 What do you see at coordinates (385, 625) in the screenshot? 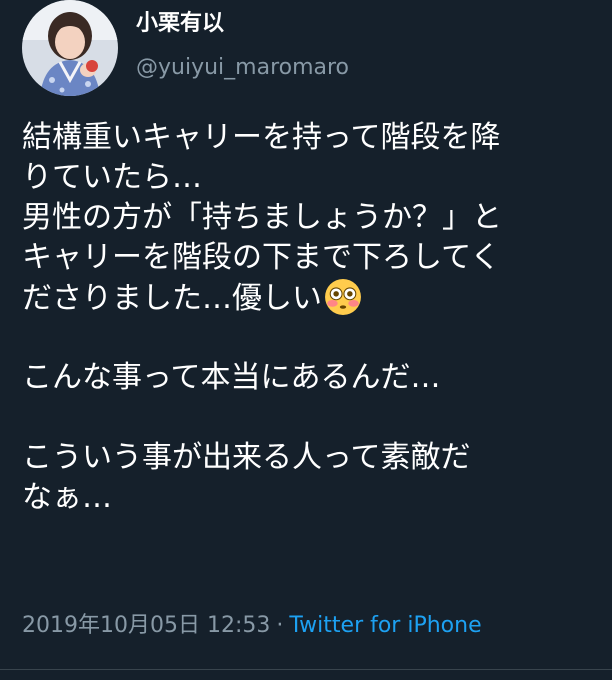
I see `tweet-source-link: Twitter for iPhone` at bounding box center [385, 625].